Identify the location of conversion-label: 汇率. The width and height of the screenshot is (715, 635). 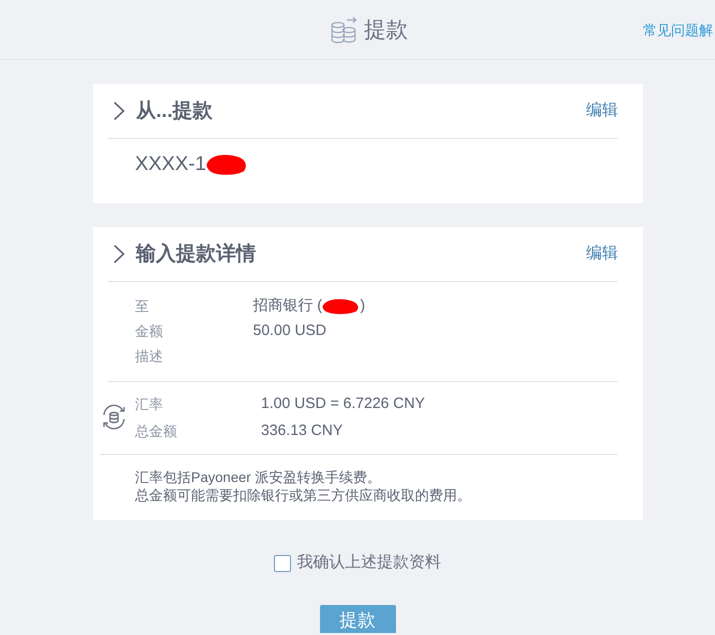
(149, 404).